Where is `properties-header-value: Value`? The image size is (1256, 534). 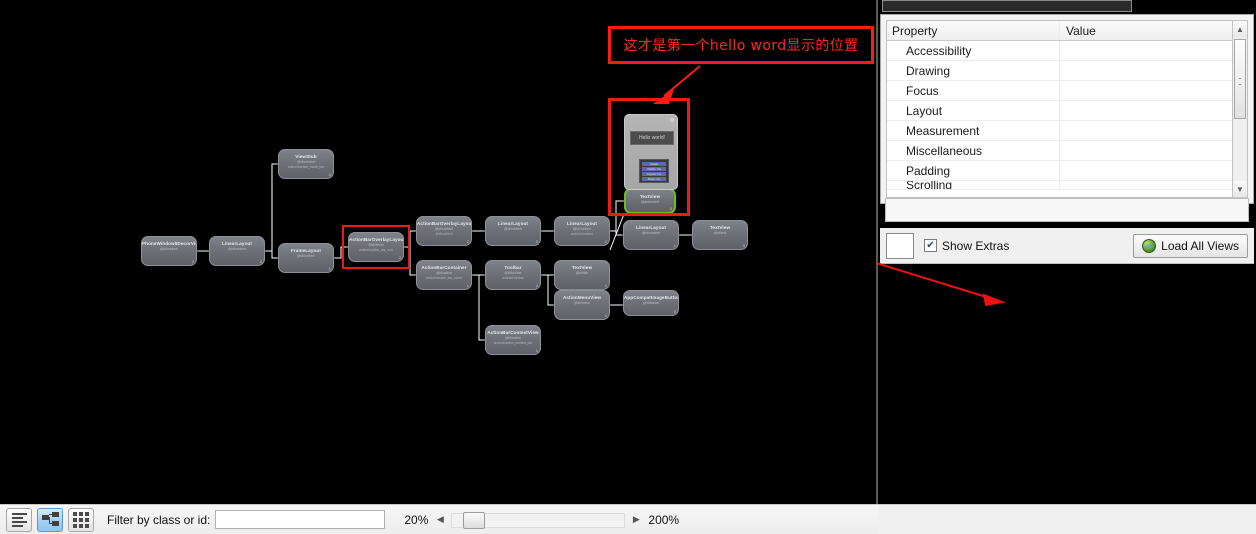 properties-header-value: Value is located at coordinates (1081, 30).